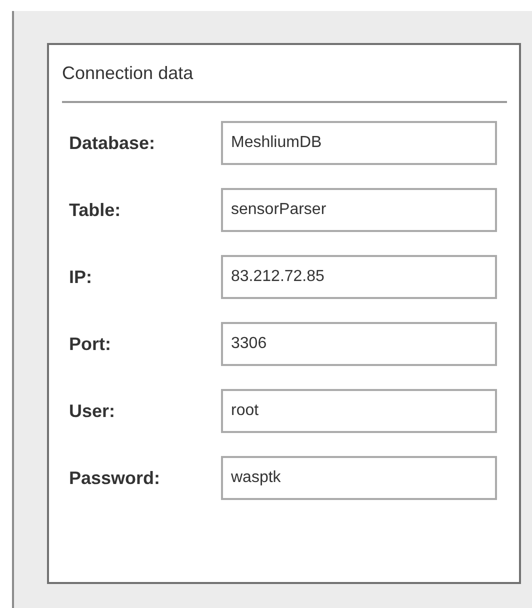 The width and height of the screenshot is (532, 608). I want to click on field-label: Database:, so click(112, 143).